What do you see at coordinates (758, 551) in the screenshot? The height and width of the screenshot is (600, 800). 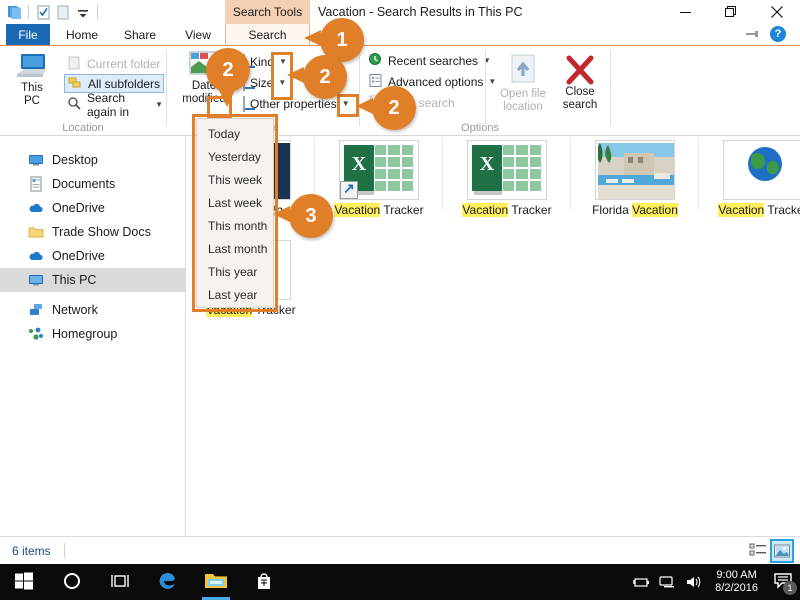 I see `details-view-button` at bounding box center [758, 551].